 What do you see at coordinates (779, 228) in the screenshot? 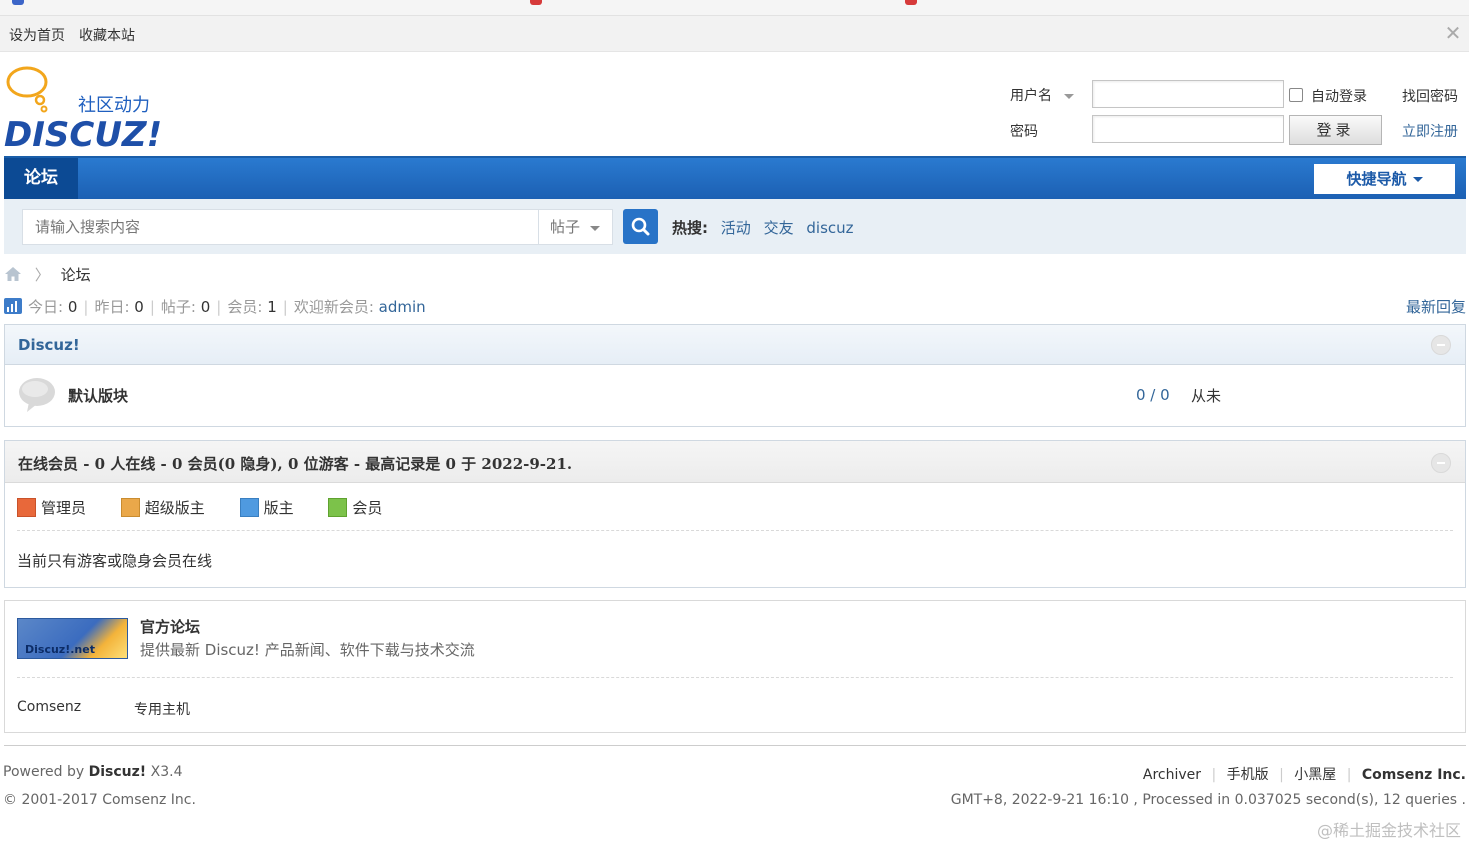
I see `hot-term: 交友` at bounding box center [779, 228].